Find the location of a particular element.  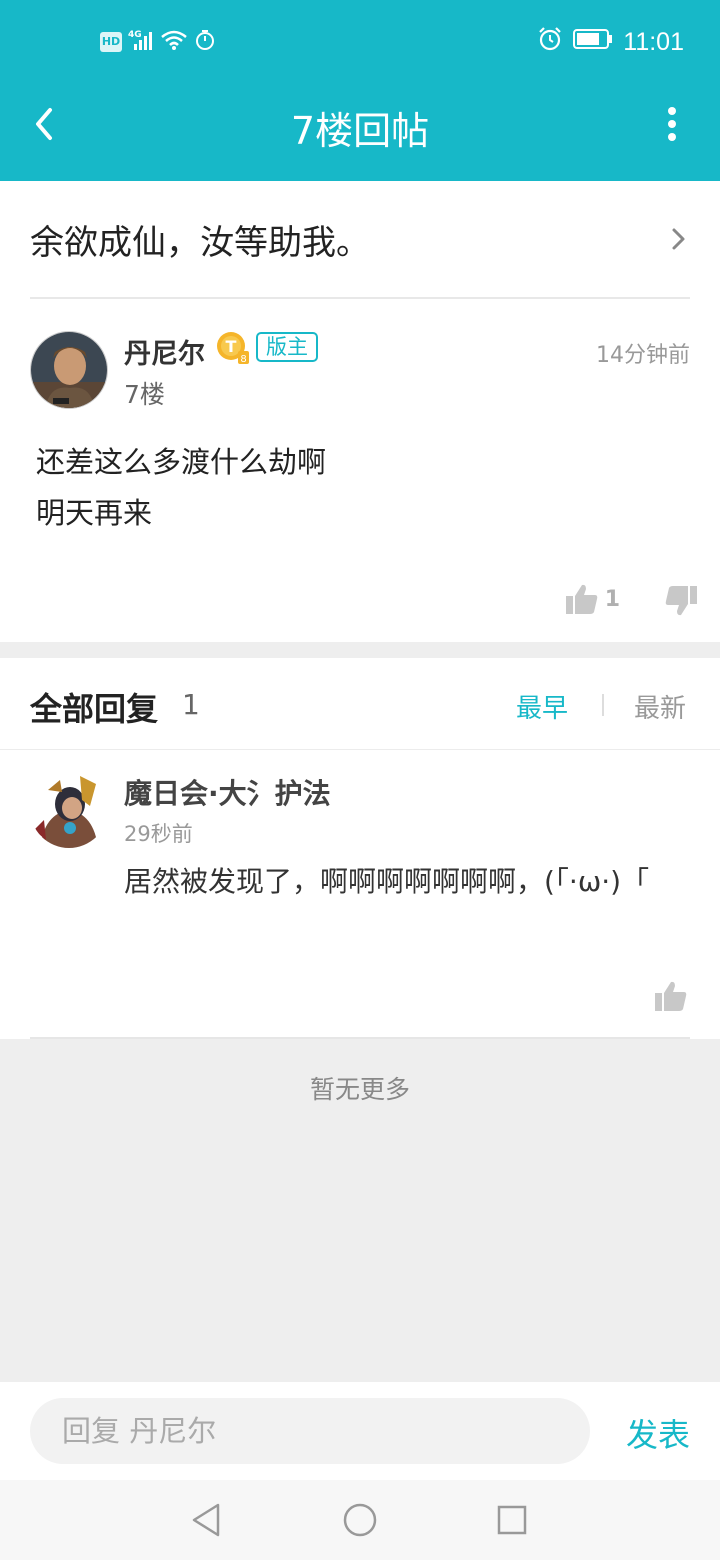

wifi-icon is located at coordinates (174, 42).